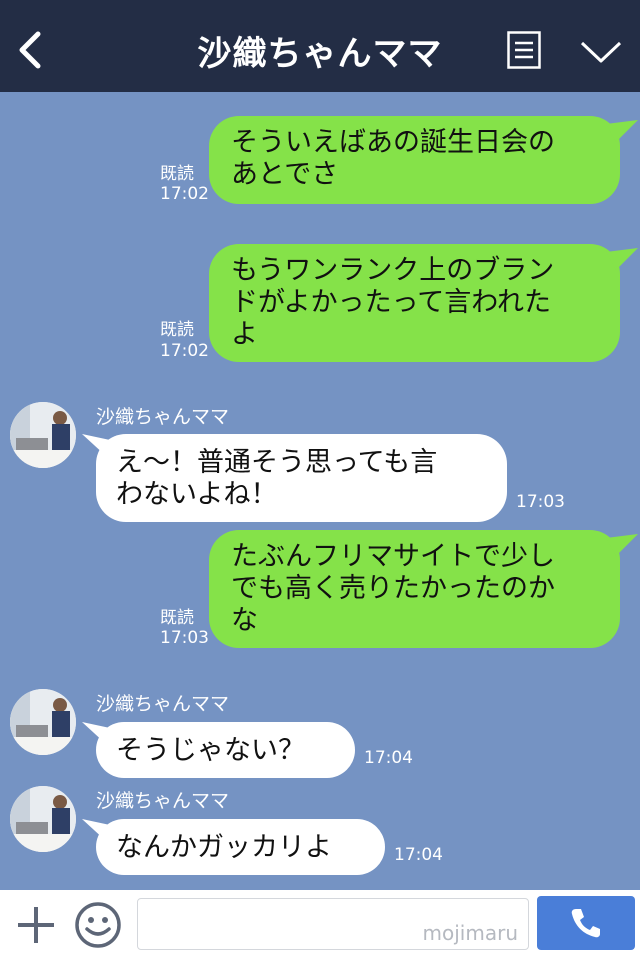 This screenshot has width=640, height=960. What do you see at coordinates (333, 924) in the screenshot?
I see `message-input: mojimaru` at bounding box center [333, 924].